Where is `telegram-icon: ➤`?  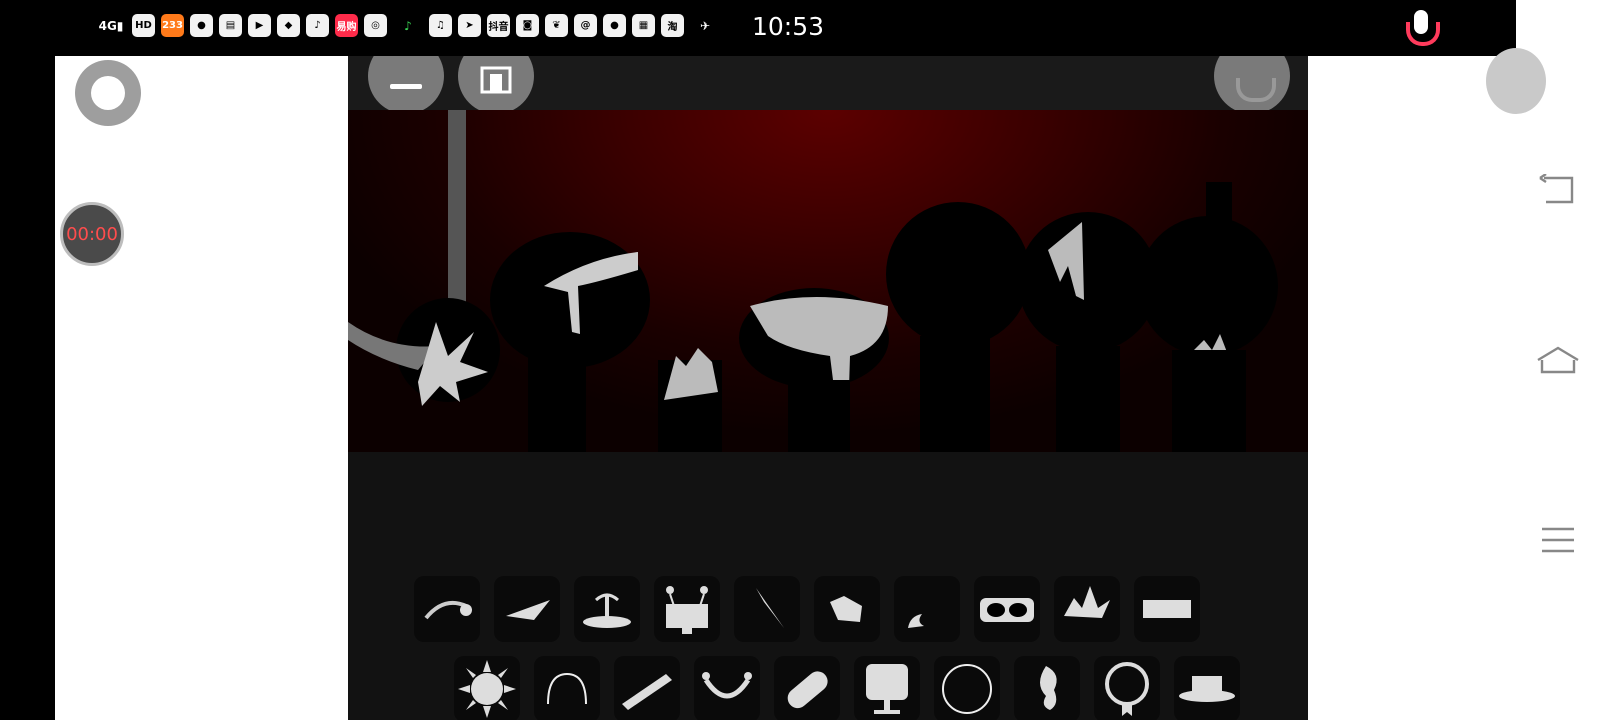
telegram-icon: ➤ is located at coordinates (469, 25).